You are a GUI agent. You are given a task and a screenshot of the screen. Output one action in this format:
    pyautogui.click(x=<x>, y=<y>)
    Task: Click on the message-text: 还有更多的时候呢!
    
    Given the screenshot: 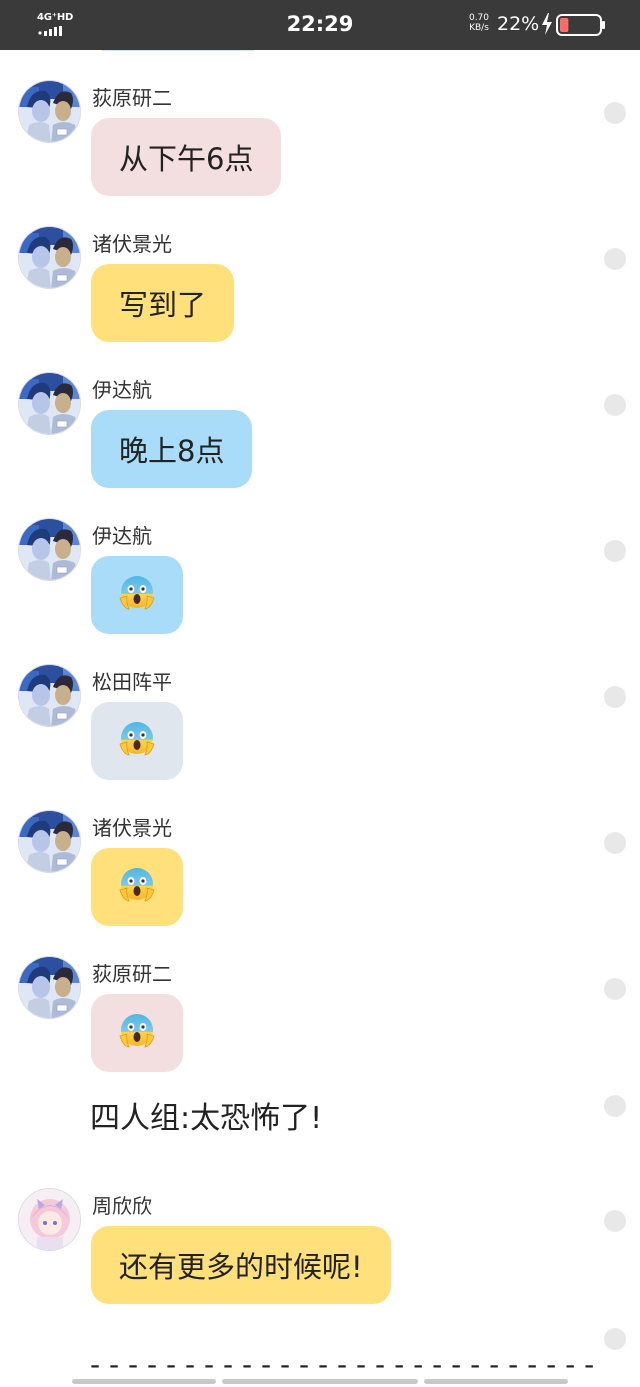 What is the action you would take?
    pyautogui.click(x=241, y=1267)
    